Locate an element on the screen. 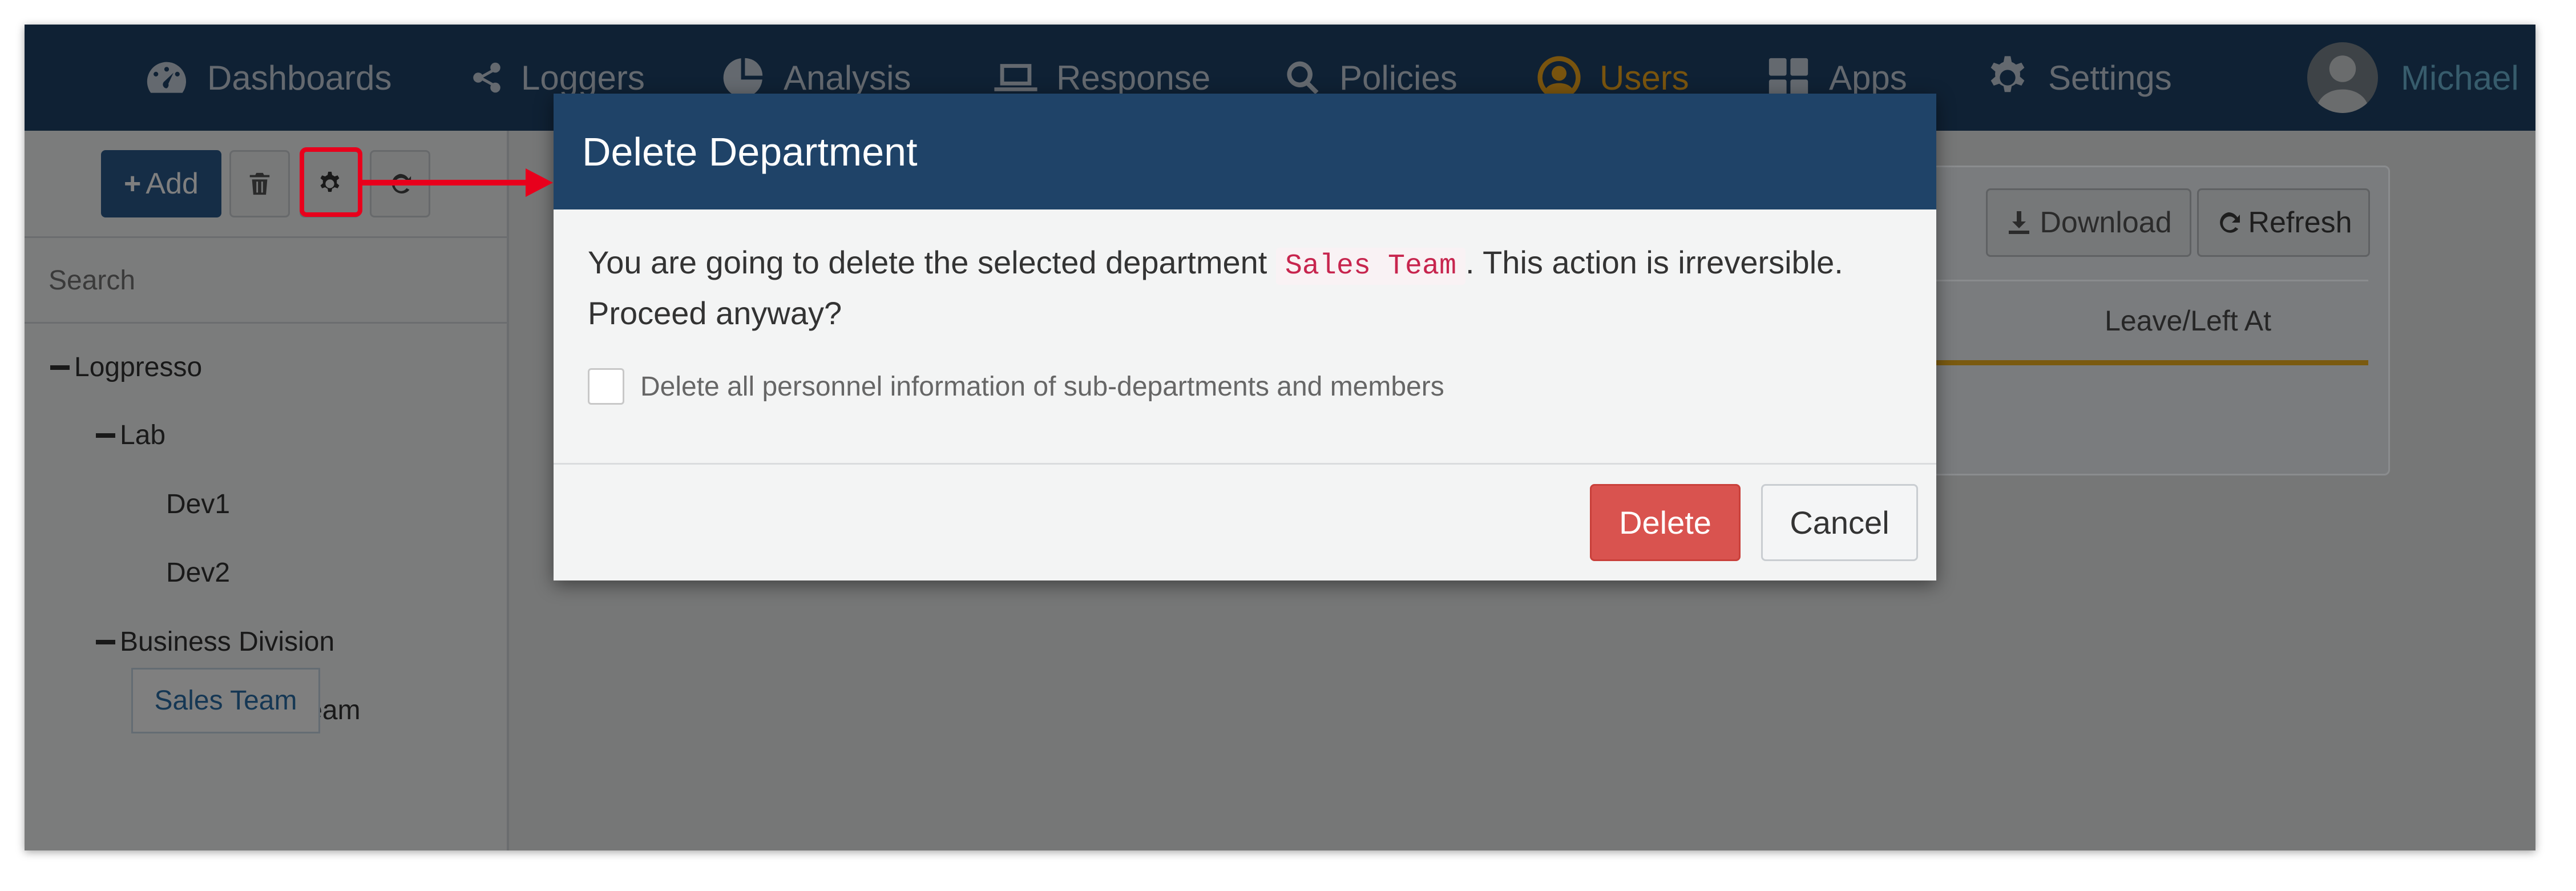 This screenshot has height=891, width=2576. annotation-arrow-head is located at coordinates (539, 182).